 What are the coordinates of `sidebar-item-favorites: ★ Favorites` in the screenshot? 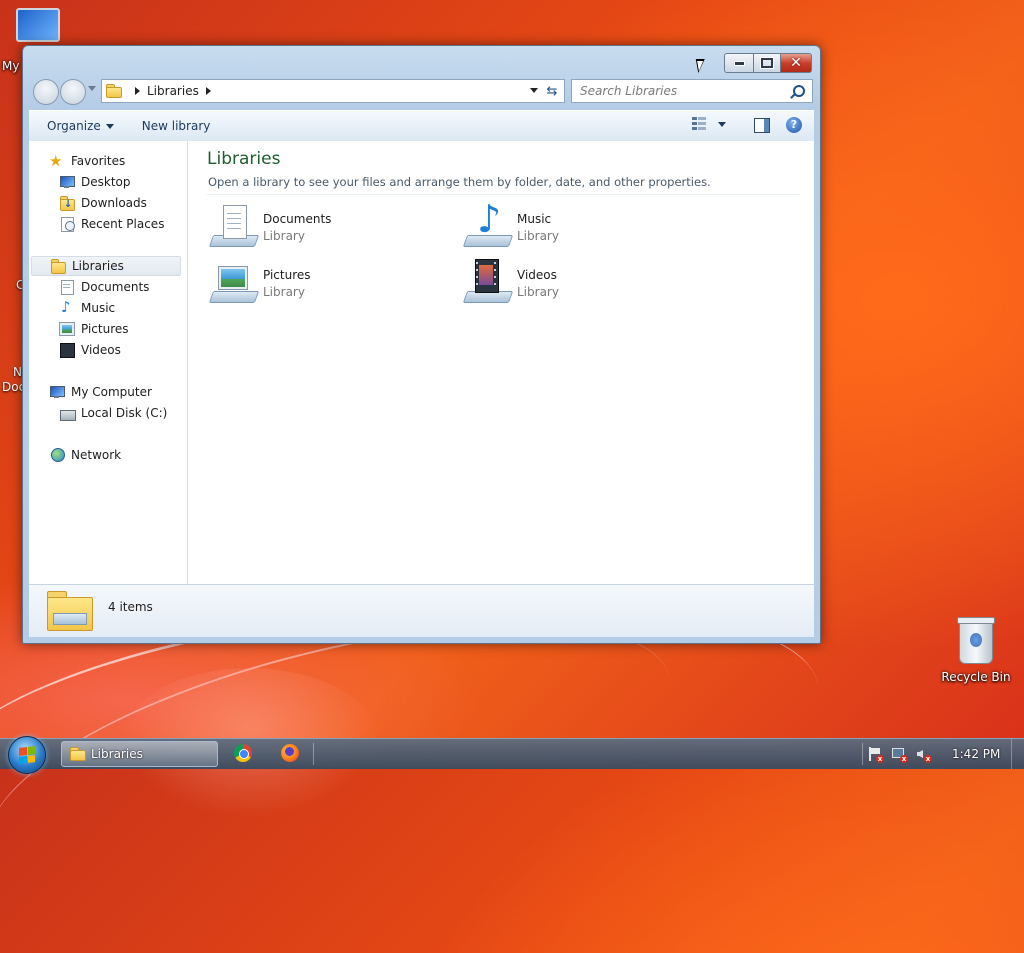 It's located at (87, 161).